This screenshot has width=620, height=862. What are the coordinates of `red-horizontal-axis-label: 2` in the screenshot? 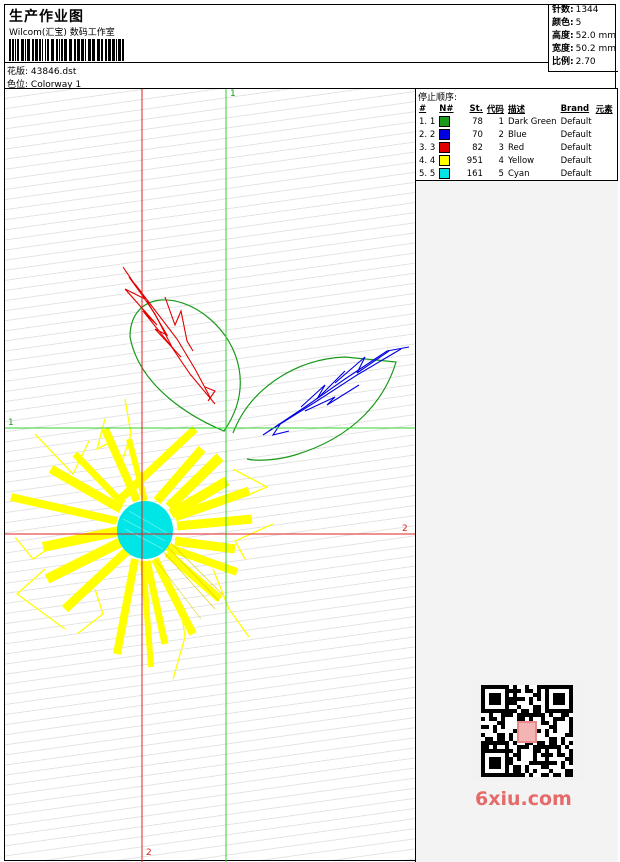 It's located at (405, 529).